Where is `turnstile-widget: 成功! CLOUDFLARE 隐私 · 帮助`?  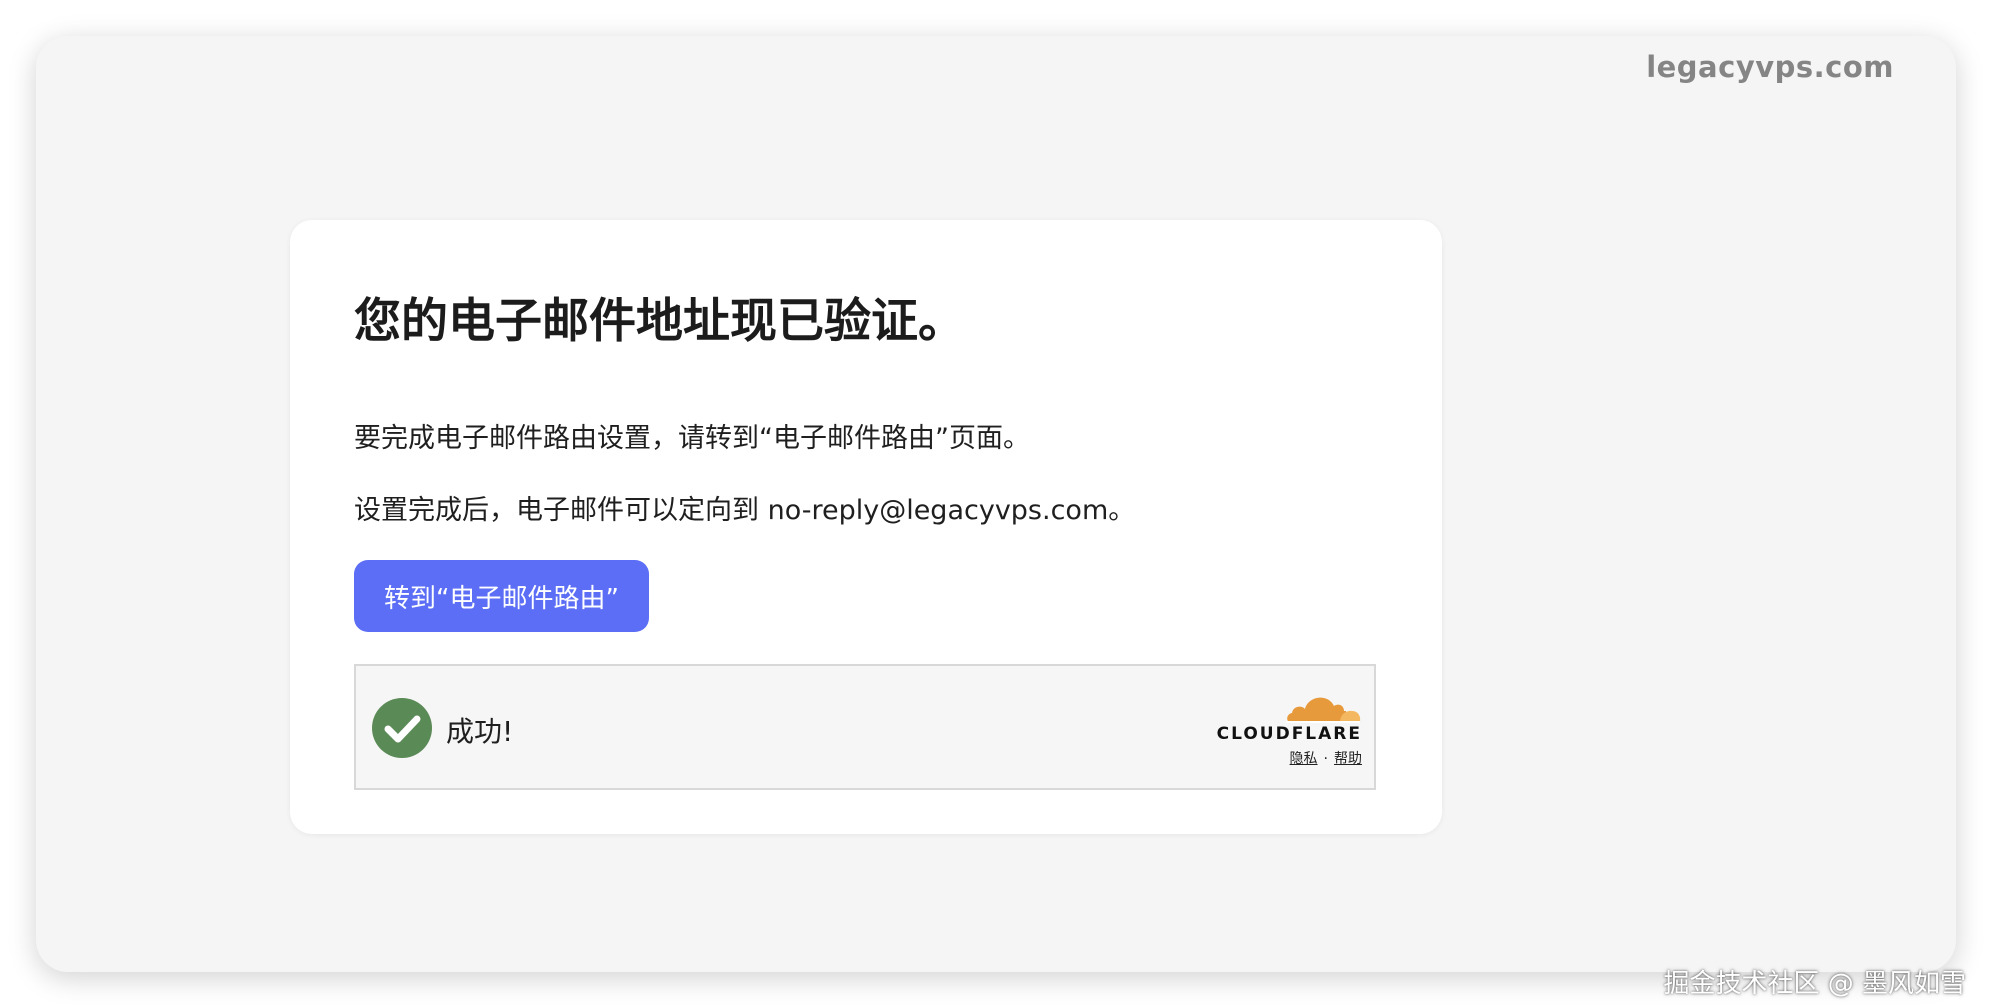
turnstile-widget: 成功! CLOUDFLARE 隐私 · 帮助 is located at coordinates (865, 727).